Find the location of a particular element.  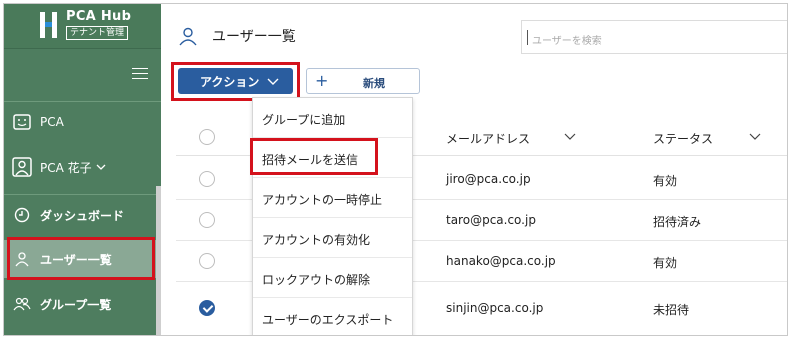

sidebar-header: PCA Hub テナント管理 is located at coordinates (82, 26).